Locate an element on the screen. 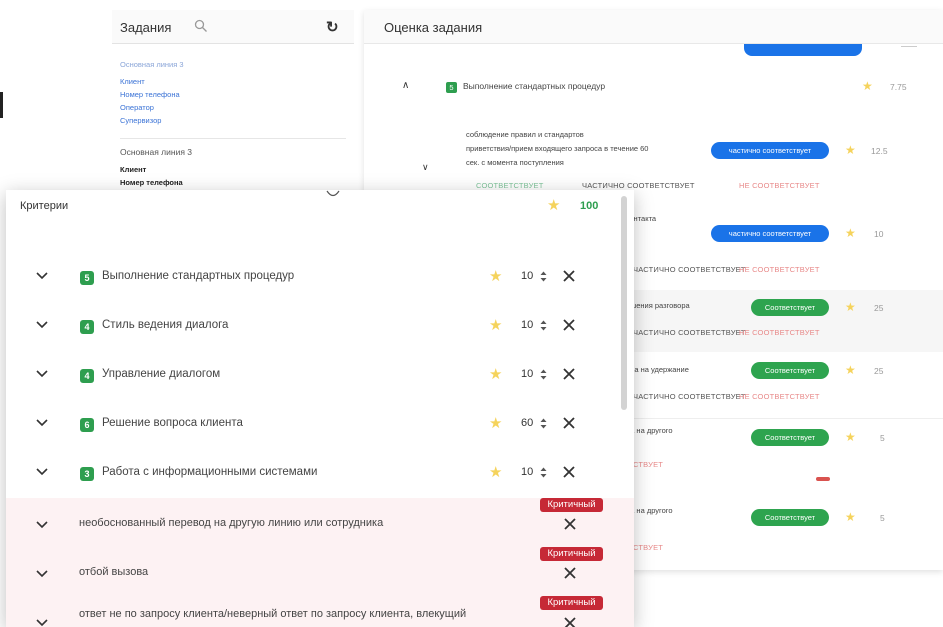 The image size is (943, 627). criterion-score: 25 is located at coordinates (879, 308).